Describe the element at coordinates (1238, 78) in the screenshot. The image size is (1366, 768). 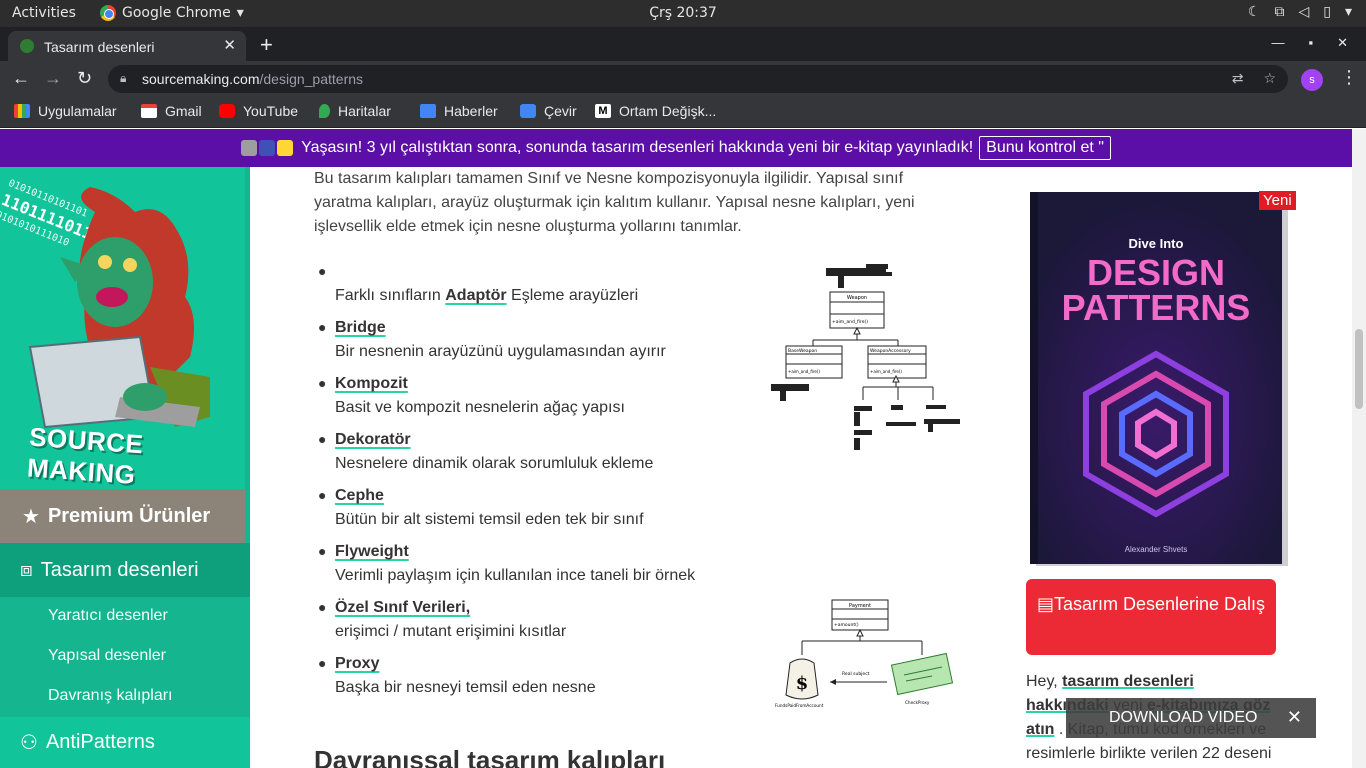
I see `translate-icon: ⇄` at that location.